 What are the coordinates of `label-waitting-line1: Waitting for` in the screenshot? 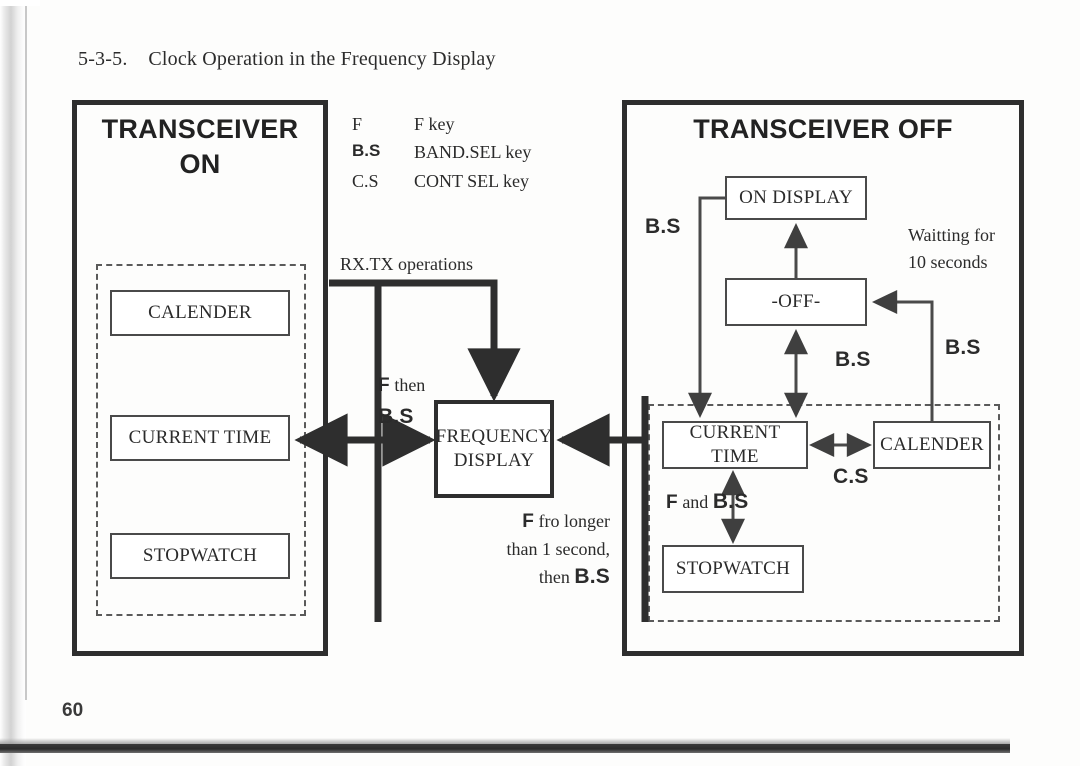 It's located at (952, 235).